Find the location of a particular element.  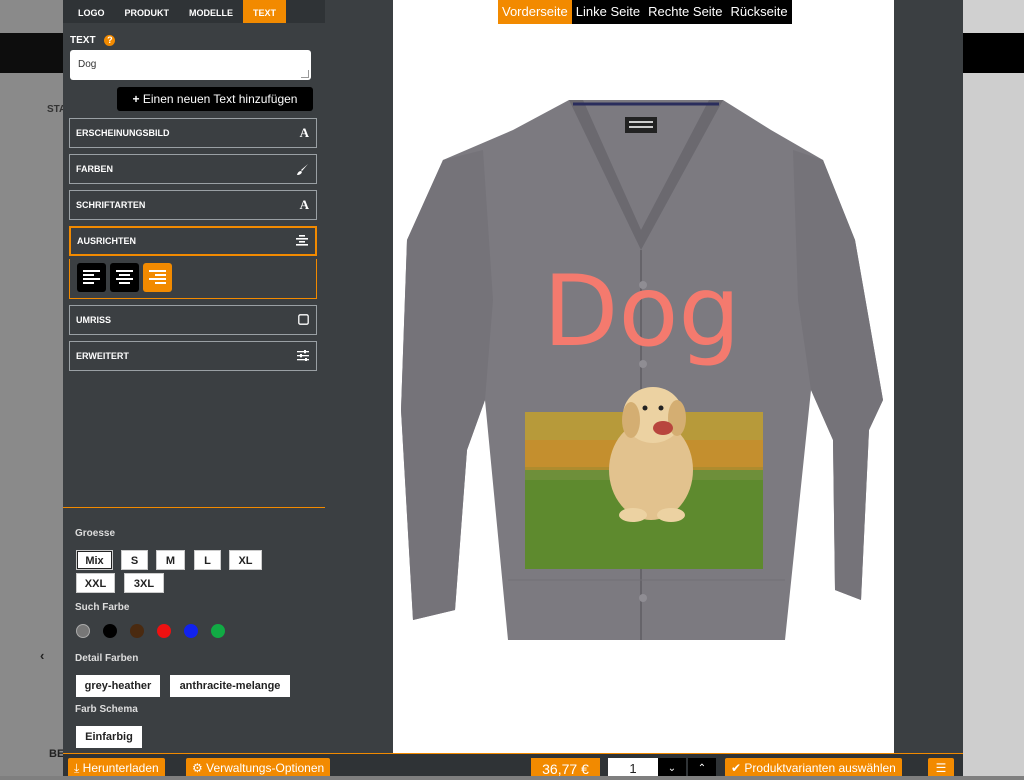

accordion-label: ERSCHEINUNGSBILD is located at coordinates (123, 133).